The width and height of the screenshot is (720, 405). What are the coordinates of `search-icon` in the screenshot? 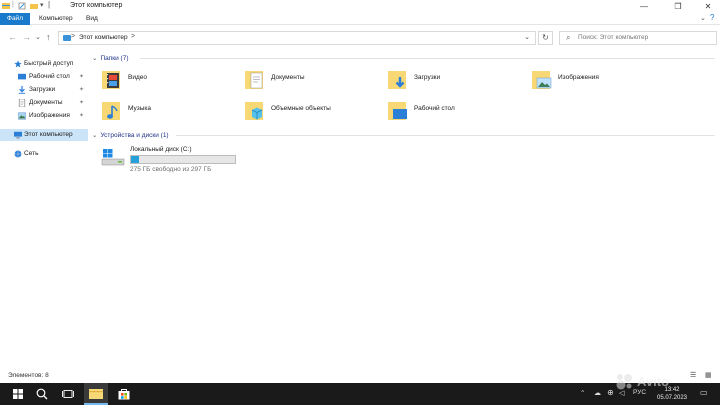 It's located at (42, 394).